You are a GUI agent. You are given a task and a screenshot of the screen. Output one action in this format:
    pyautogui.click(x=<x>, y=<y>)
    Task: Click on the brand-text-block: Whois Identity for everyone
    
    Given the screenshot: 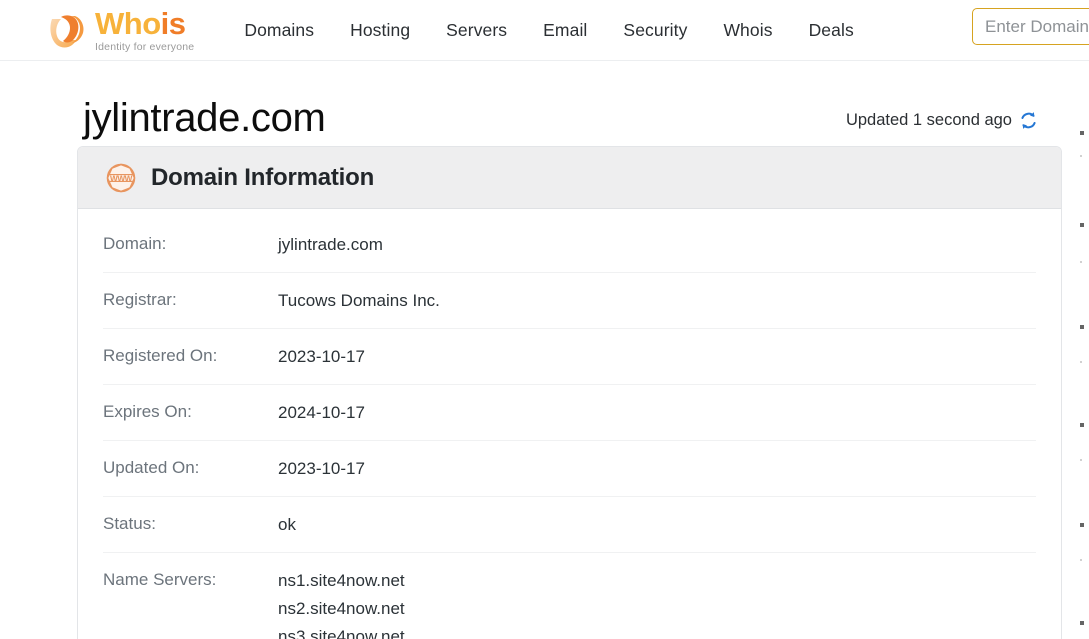 What is the action you would take?
    pyautogui.click(x=144, y=30)
    